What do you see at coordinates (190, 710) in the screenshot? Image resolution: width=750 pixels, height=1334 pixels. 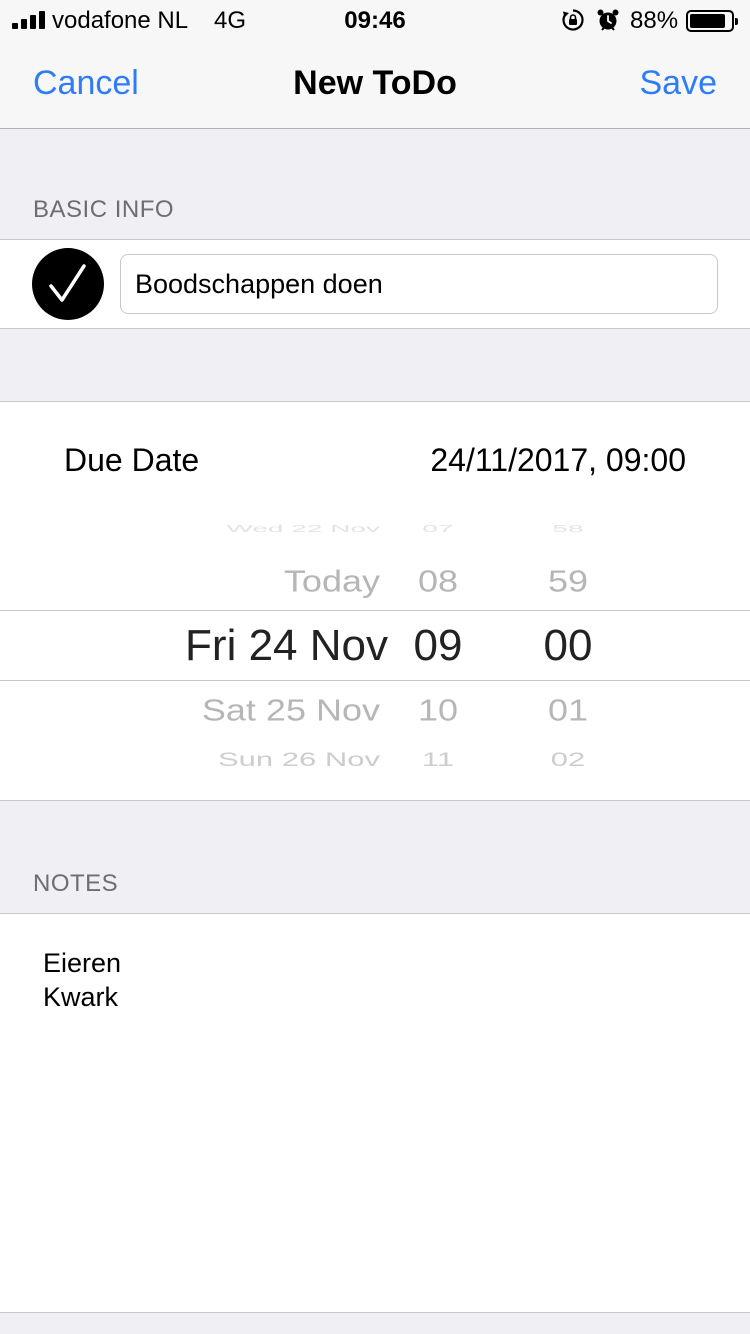 I see `picker-date-option: Sat 25 Nov` at bounding box center [190, 710].